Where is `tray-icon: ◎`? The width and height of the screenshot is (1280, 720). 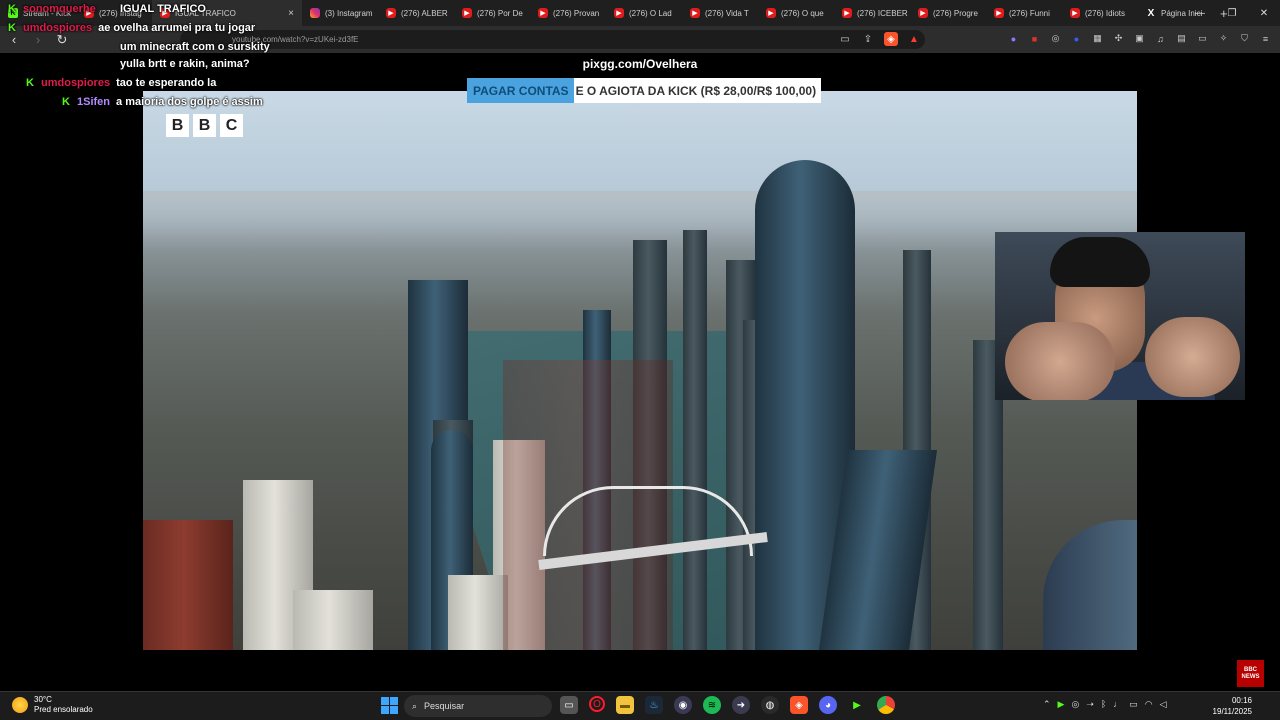 tray-icon: ◎ is located at coordinates (1075, 704).